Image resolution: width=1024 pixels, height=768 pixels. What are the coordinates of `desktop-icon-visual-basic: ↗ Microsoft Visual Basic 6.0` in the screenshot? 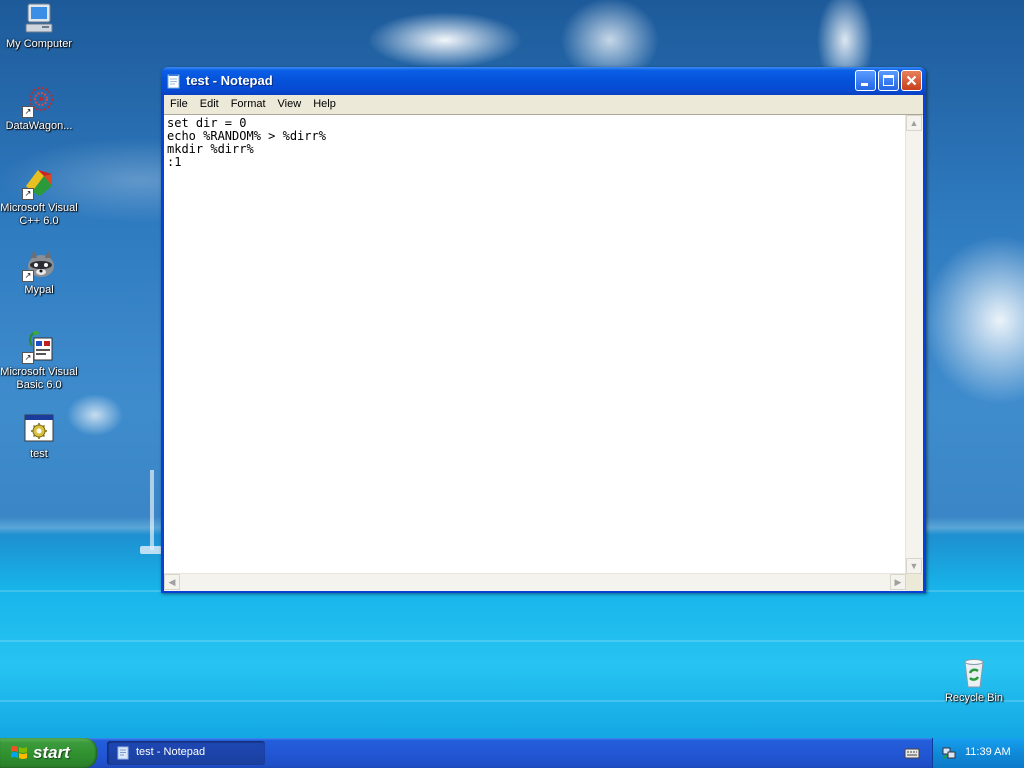 It's located at (39, 361).